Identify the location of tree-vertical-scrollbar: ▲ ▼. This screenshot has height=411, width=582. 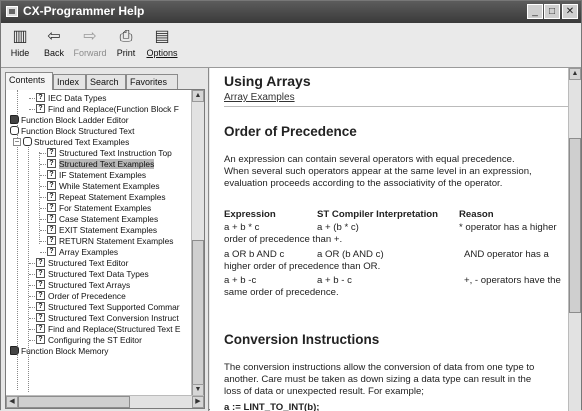
(197, 243).